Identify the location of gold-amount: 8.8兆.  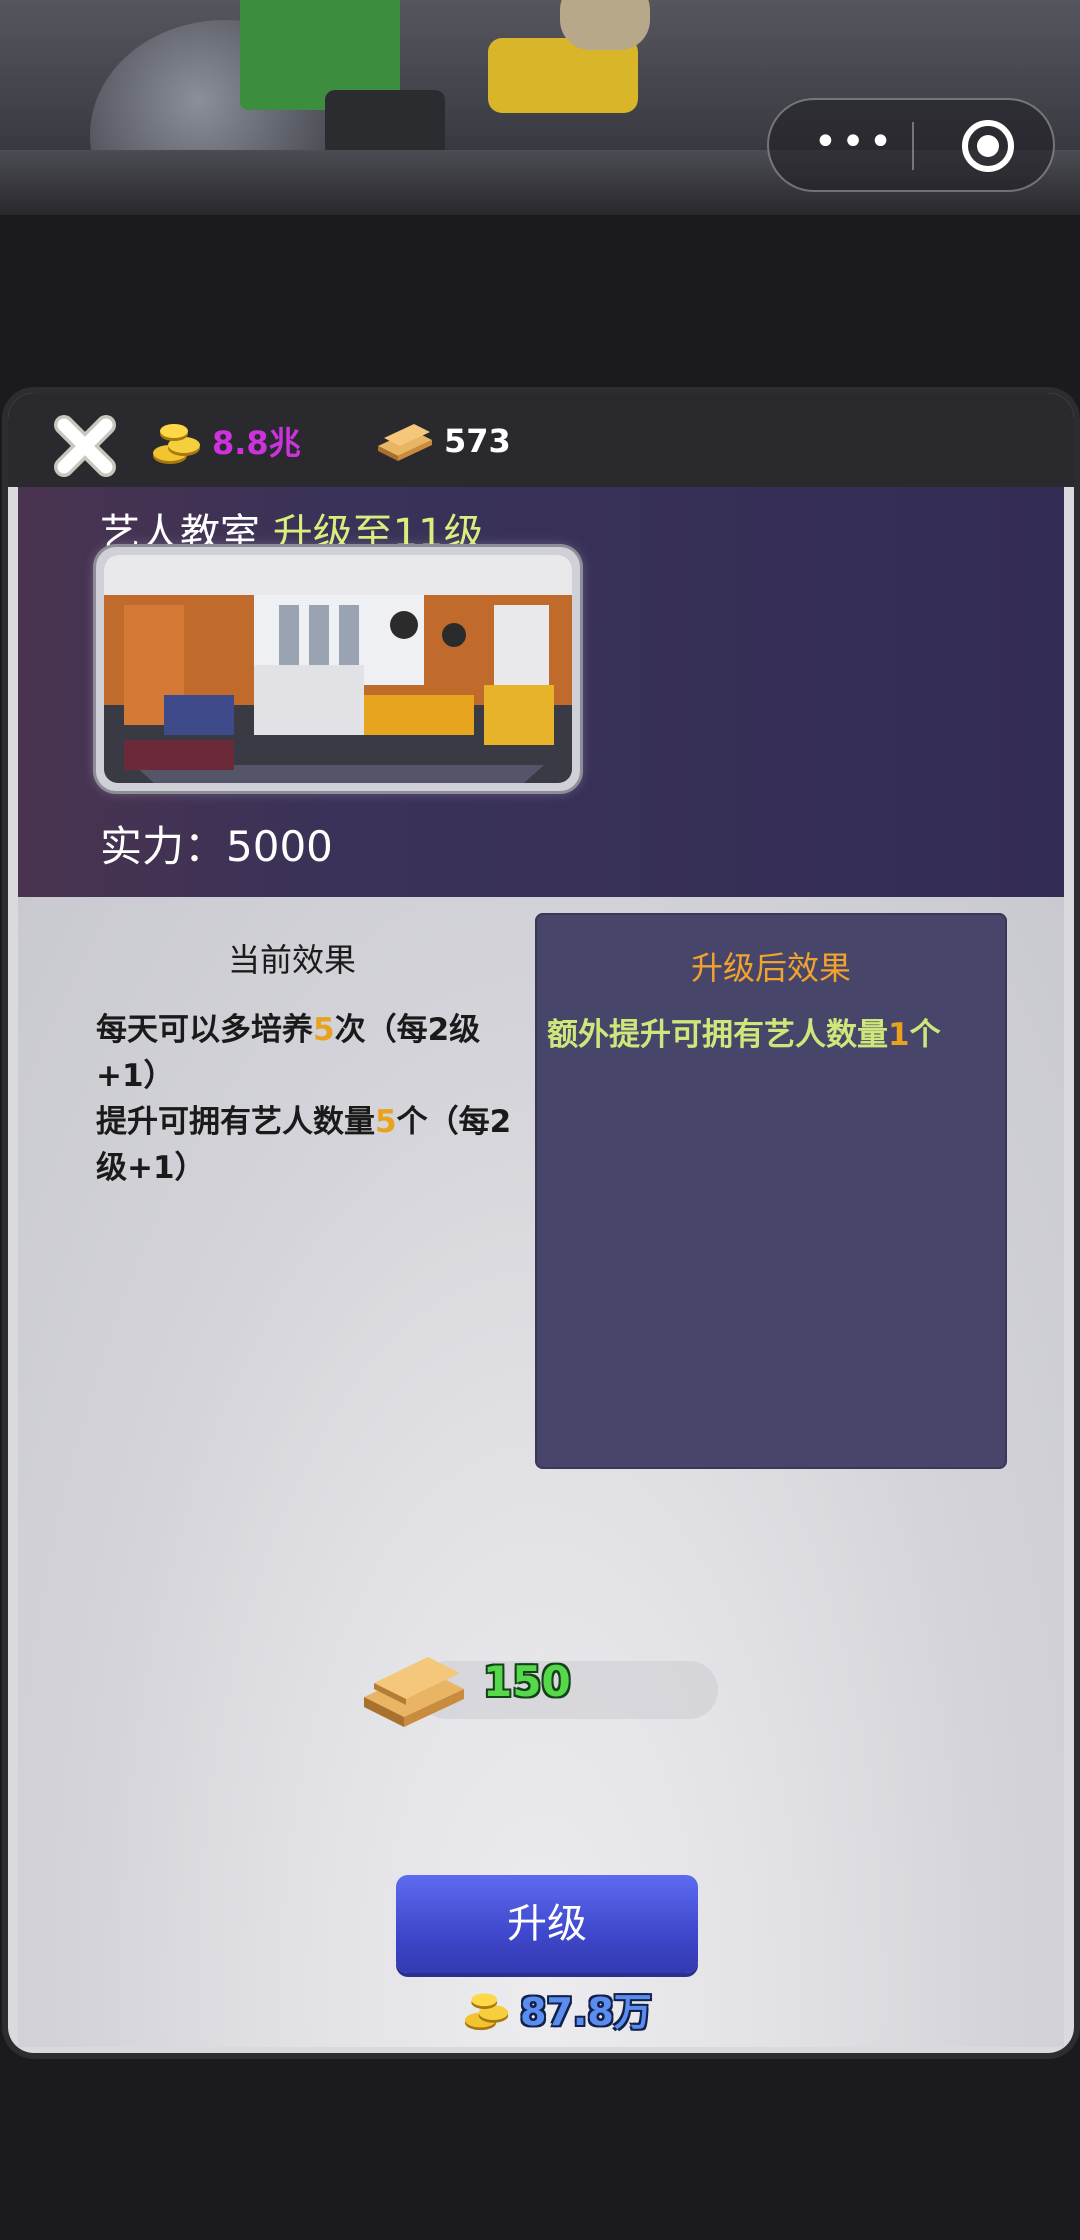
(256, 443).